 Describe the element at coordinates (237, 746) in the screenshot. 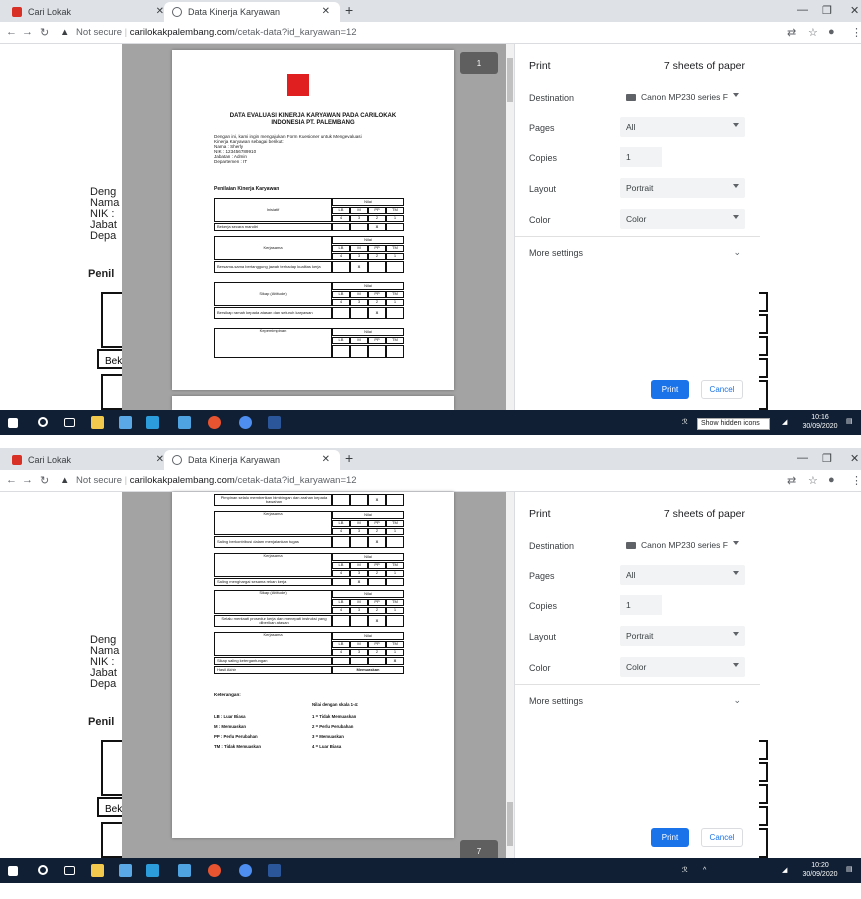

I see `doc-text: TM : Tidak Memuaskan` at that location.